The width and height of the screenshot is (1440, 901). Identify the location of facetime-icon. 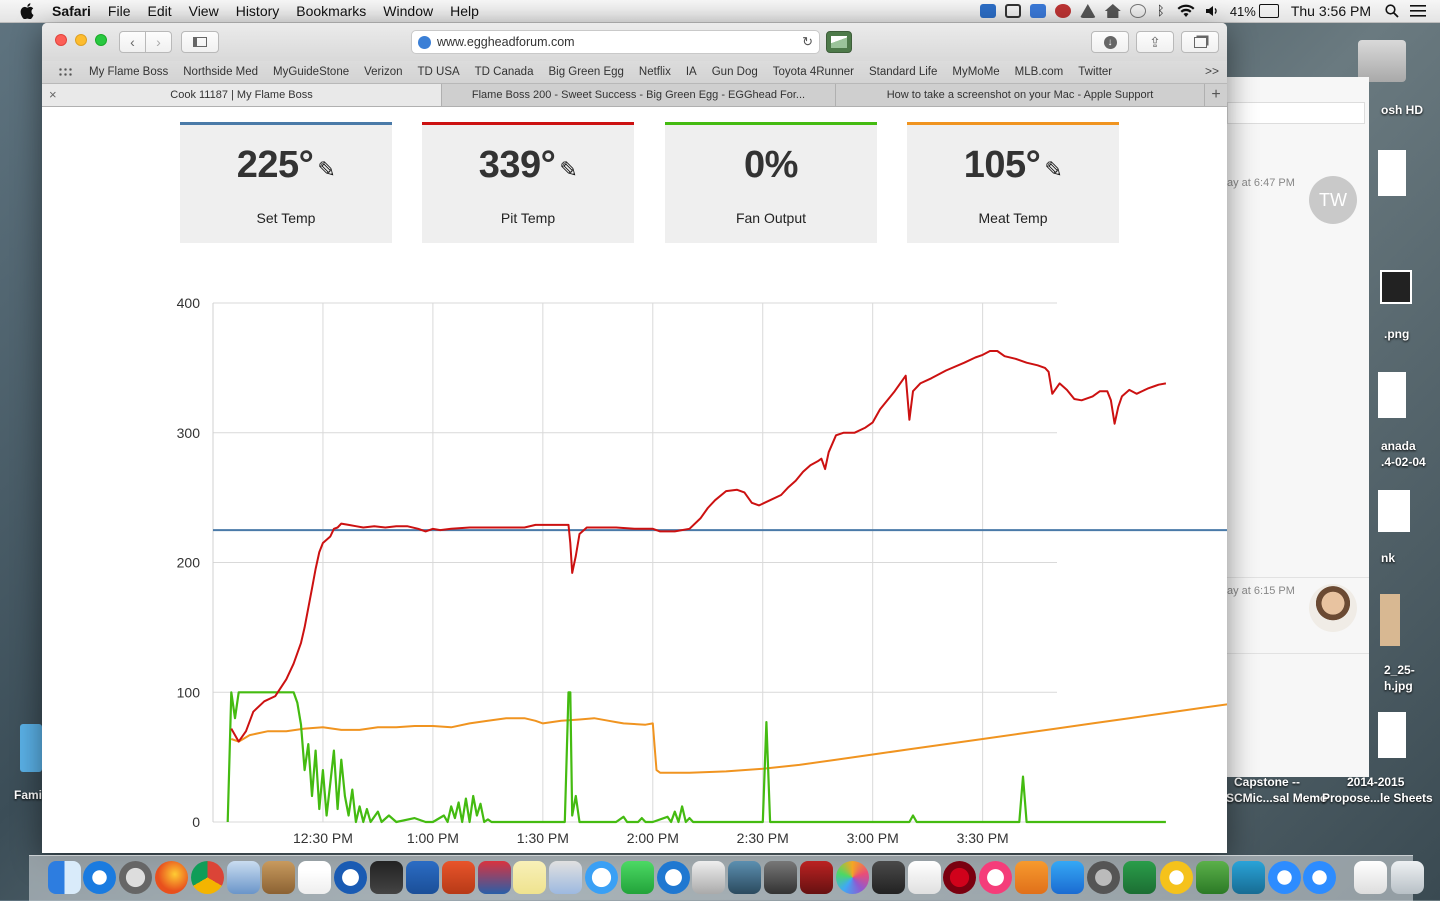
(637, 877).